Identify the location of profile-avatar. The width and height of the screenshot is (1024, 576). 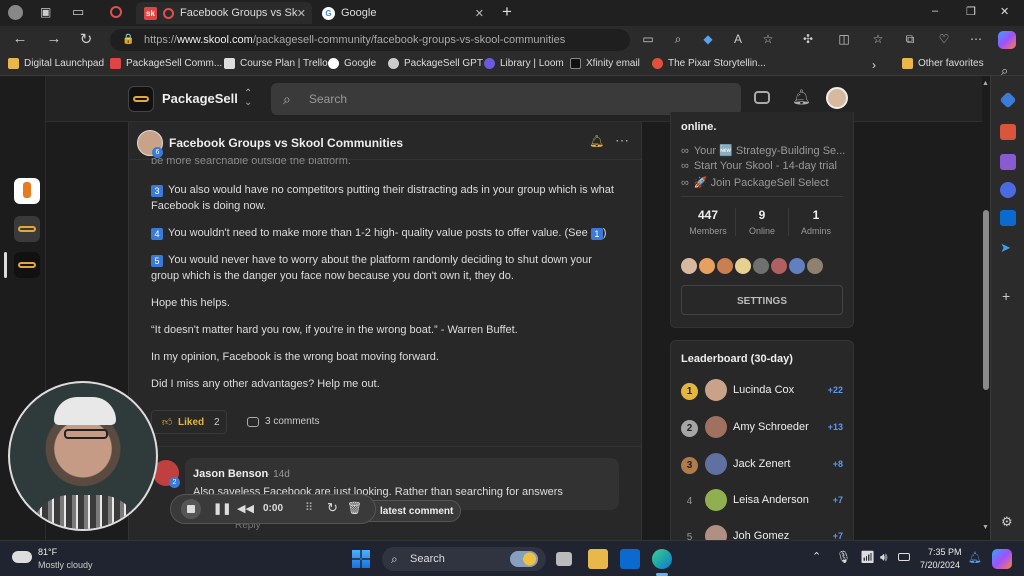
(15, 12).